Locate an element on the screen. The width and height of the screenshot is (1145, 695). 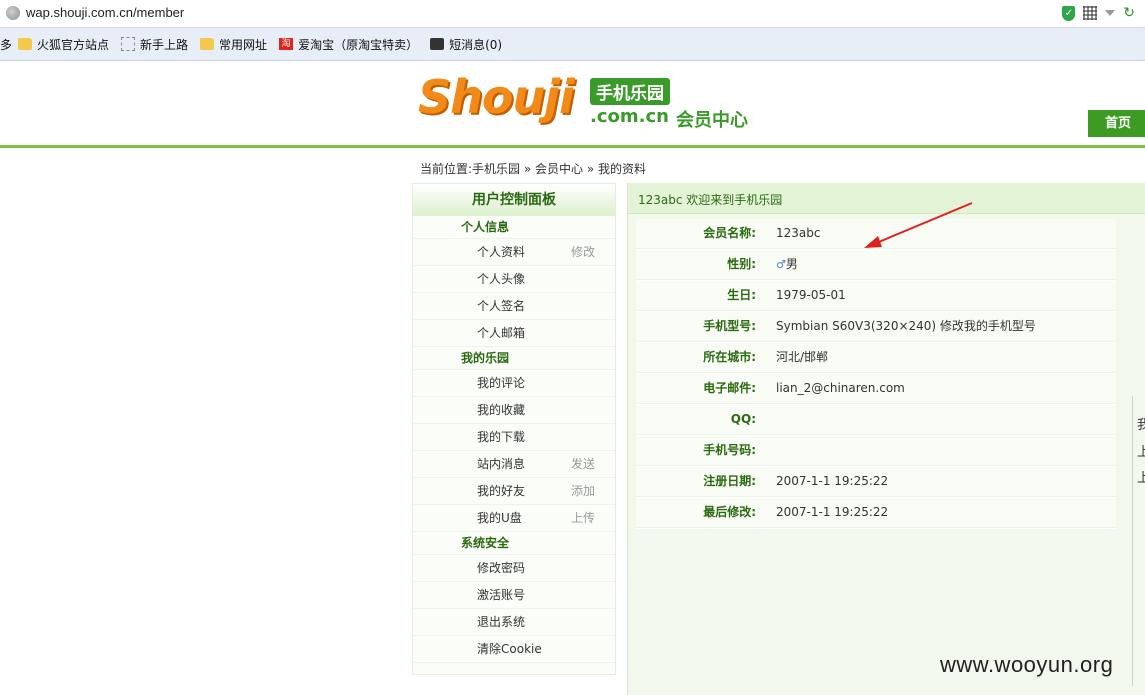
field-value-gender: ♂男 is located at coordinates (787, 264).